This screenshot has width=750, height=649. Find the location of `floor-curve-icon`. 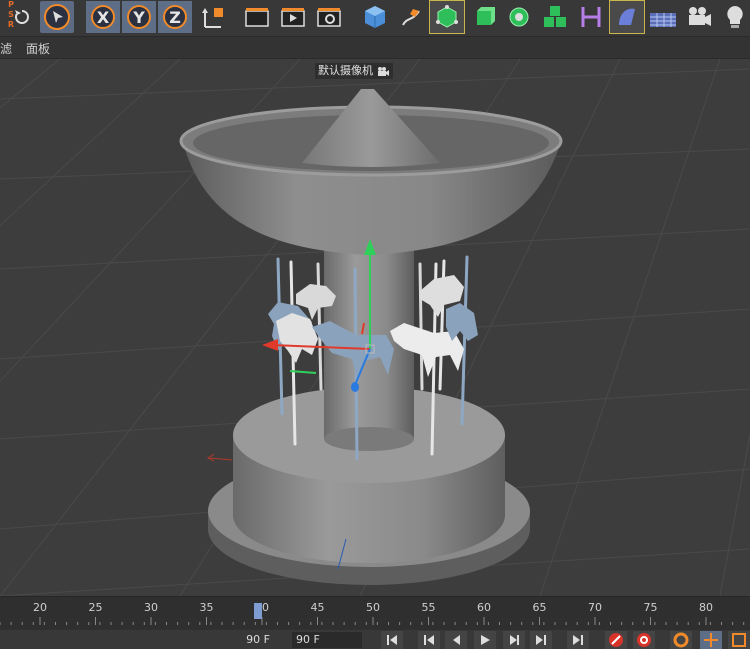

floor-curve-icon is located at coordinates (627, 16).